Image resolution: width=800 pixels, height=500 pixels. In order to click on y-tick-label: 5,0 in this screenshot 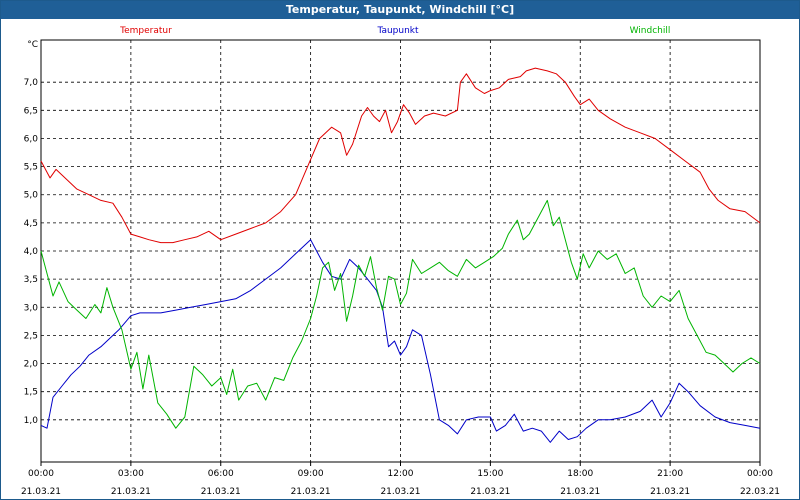, I will do `click(31, 196)`.